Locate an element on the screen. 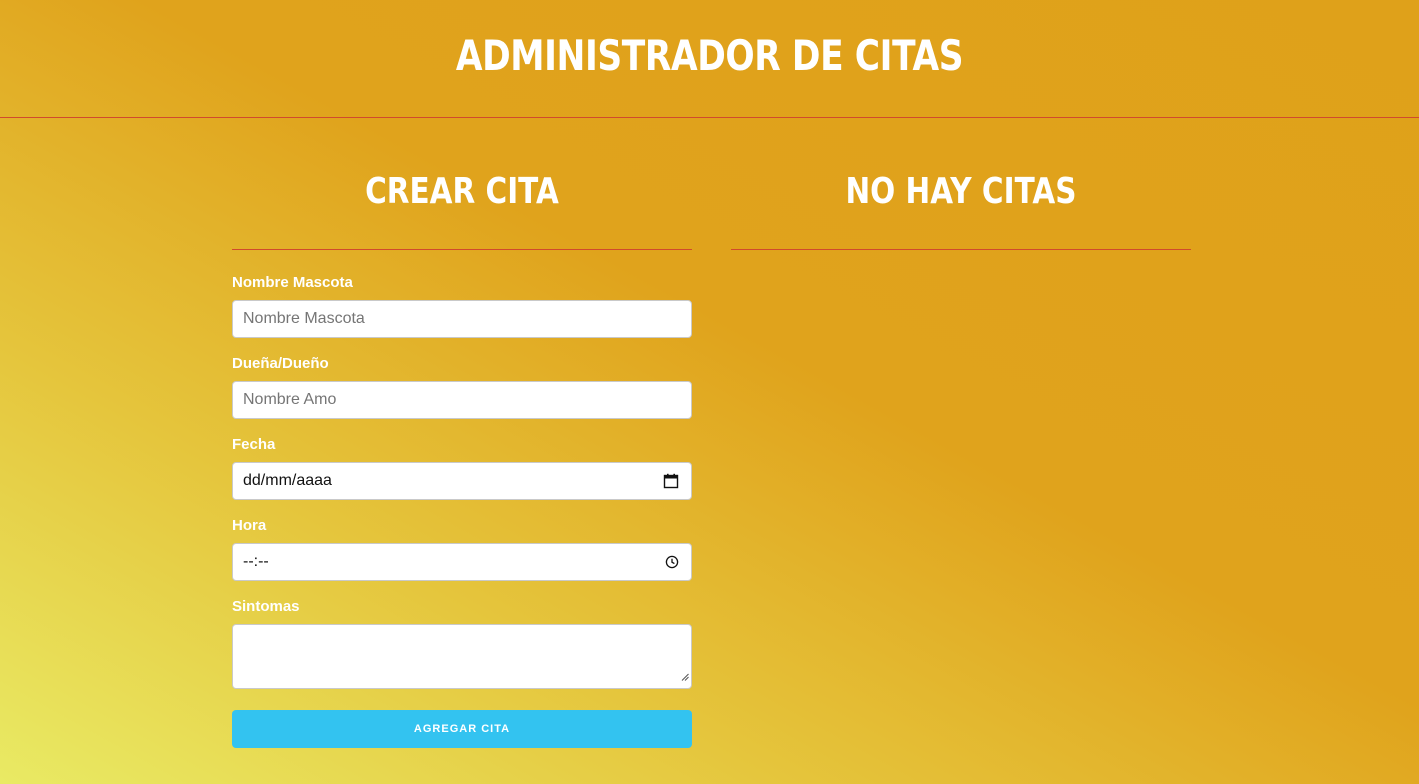 This screenshot has width=1419, height=784. date-label: Fecha is located at coordinates (254, 444).